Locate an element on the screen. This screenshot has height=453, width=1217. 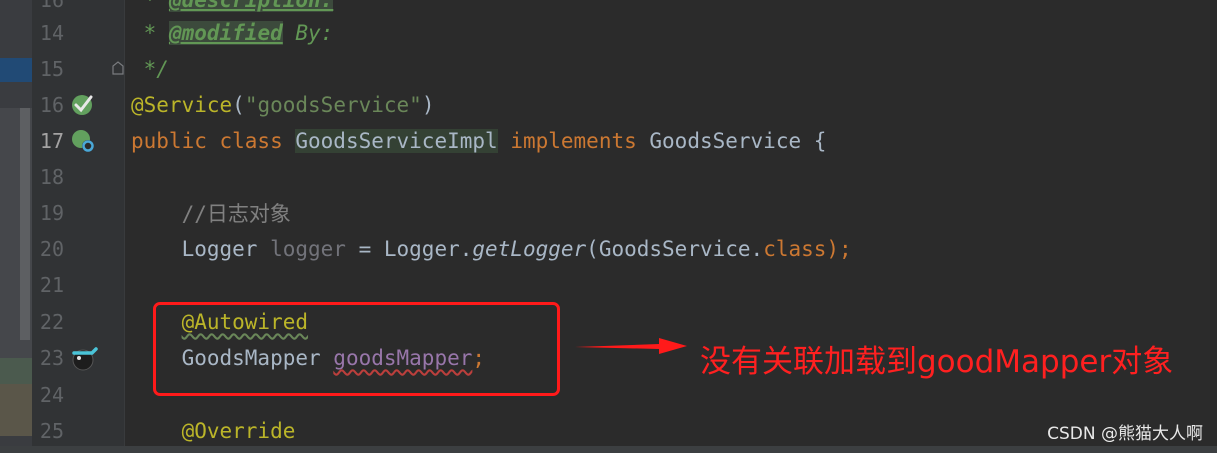
code-line: 15 */ is located at coordinates (608, 69).